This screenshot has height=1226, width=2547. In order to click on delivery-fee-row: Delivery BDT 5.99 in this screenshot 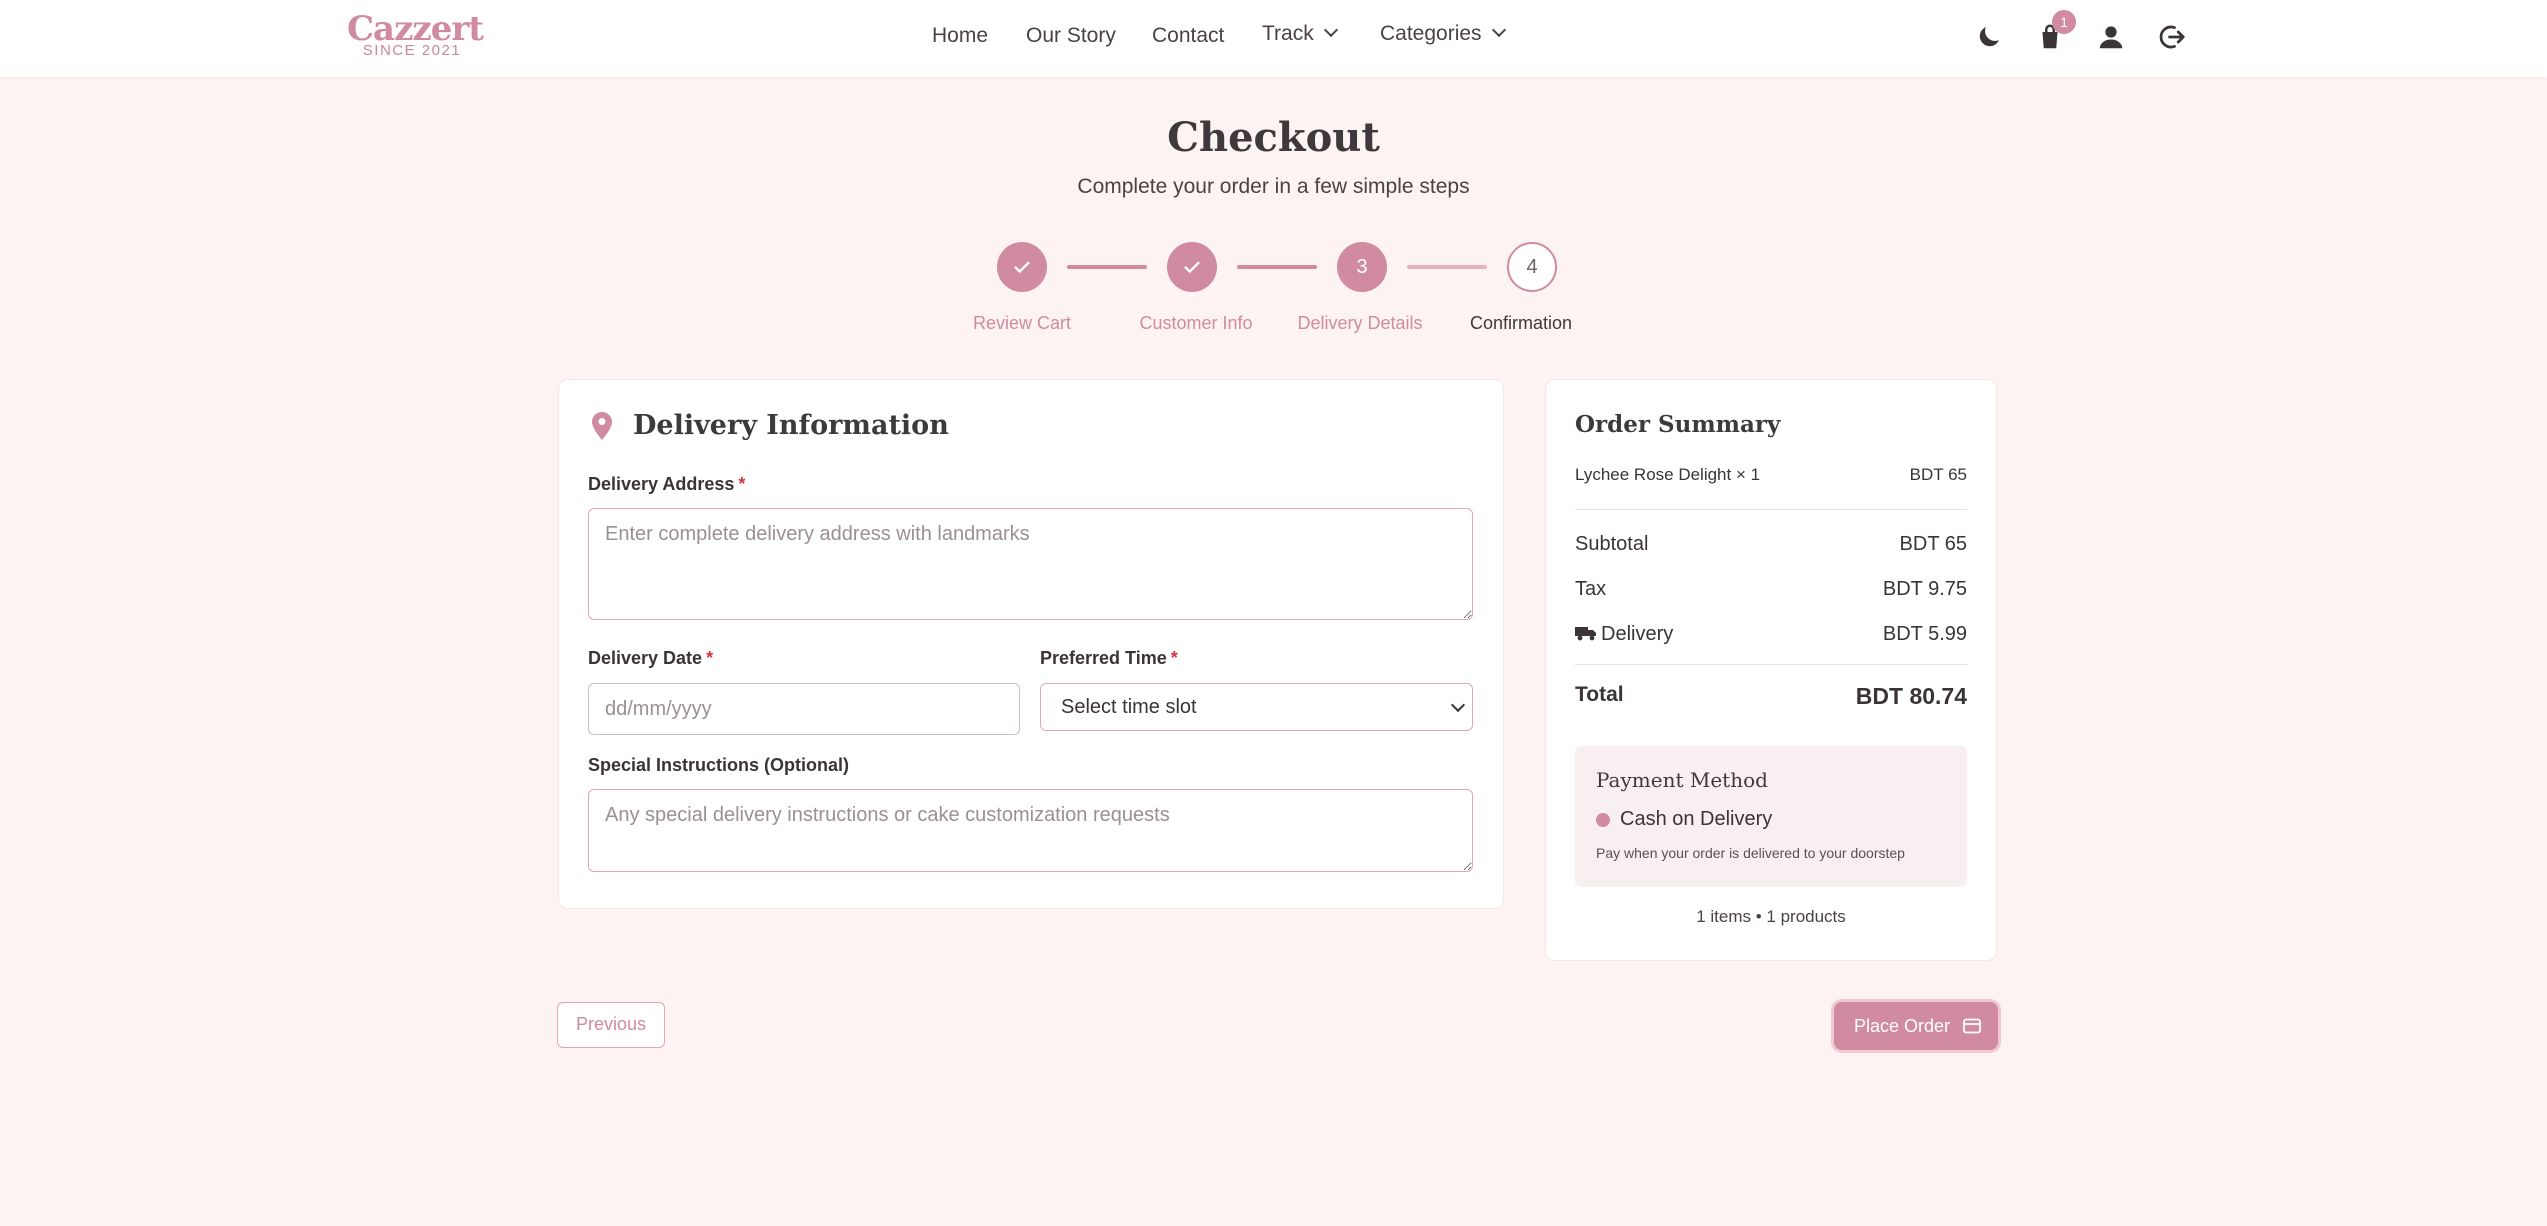, I will do `click(1771, 634)`.